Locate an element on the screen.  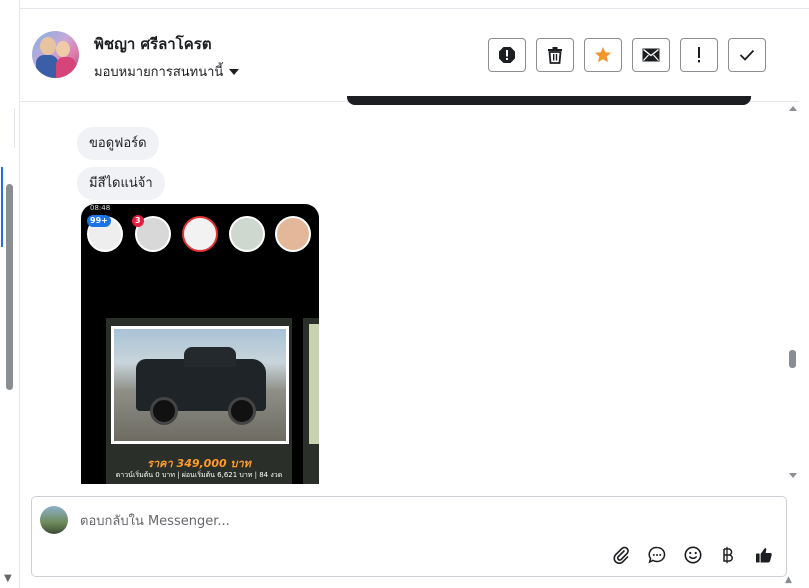
previous-attachment-edge is located at coordinates (549, 100).